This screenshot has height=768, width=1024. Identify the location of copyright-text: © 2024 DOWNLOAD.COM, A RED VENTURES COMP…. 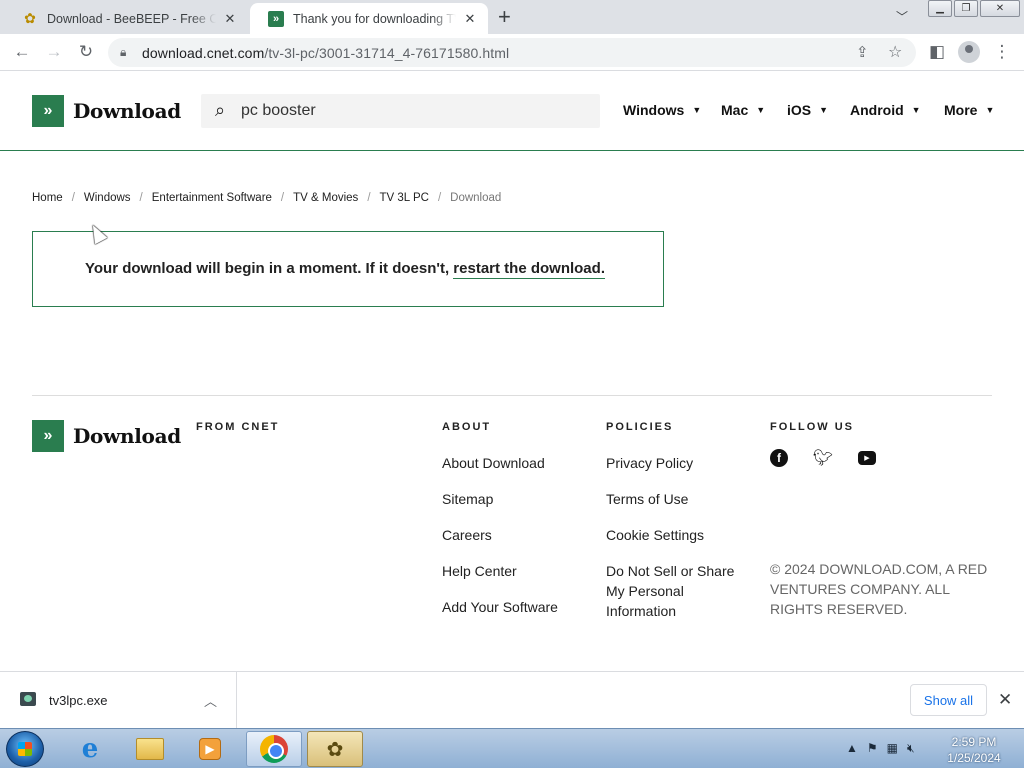
(879, 589).